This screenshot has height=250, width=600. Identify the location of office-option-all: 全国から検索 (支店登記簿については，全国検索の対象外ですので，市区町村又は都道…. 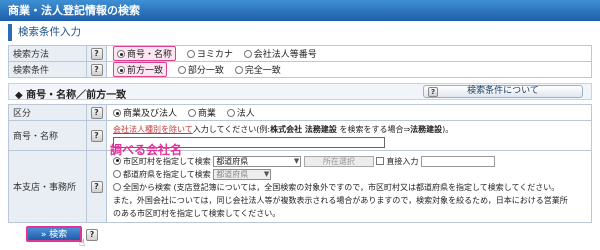
(336, 187).